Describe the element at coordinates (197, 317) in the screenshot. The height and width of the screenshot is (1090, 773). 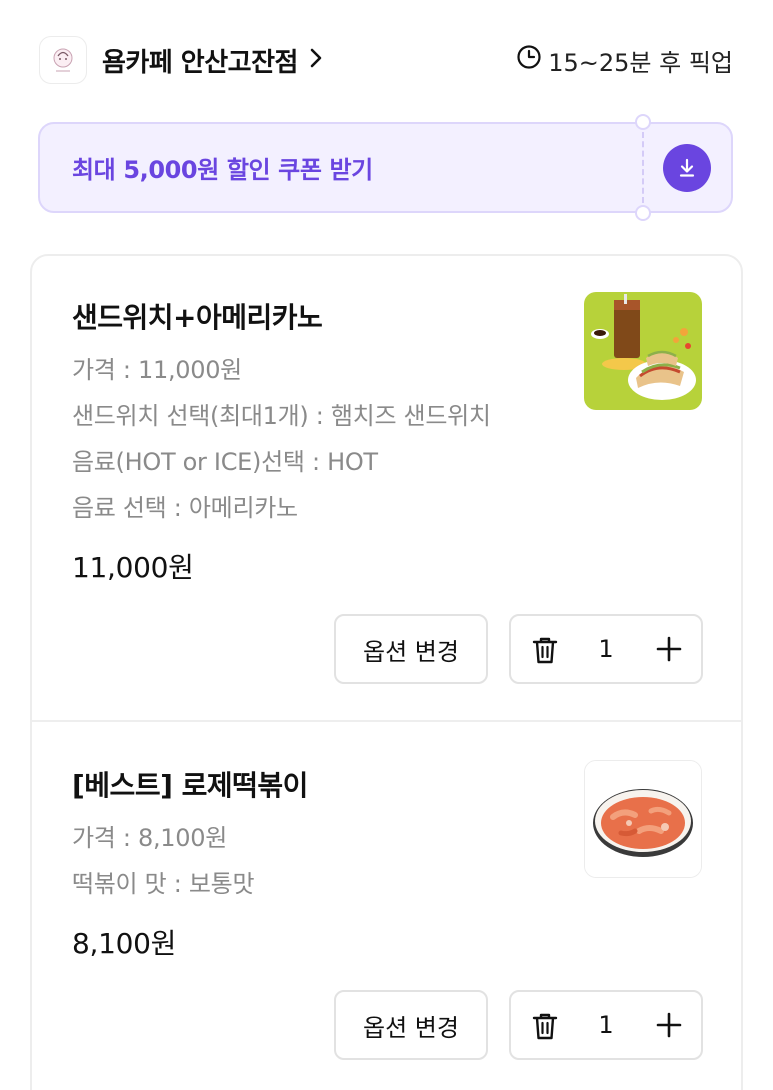
I see `item-name: 샌드위치+아메리카노` at that location.